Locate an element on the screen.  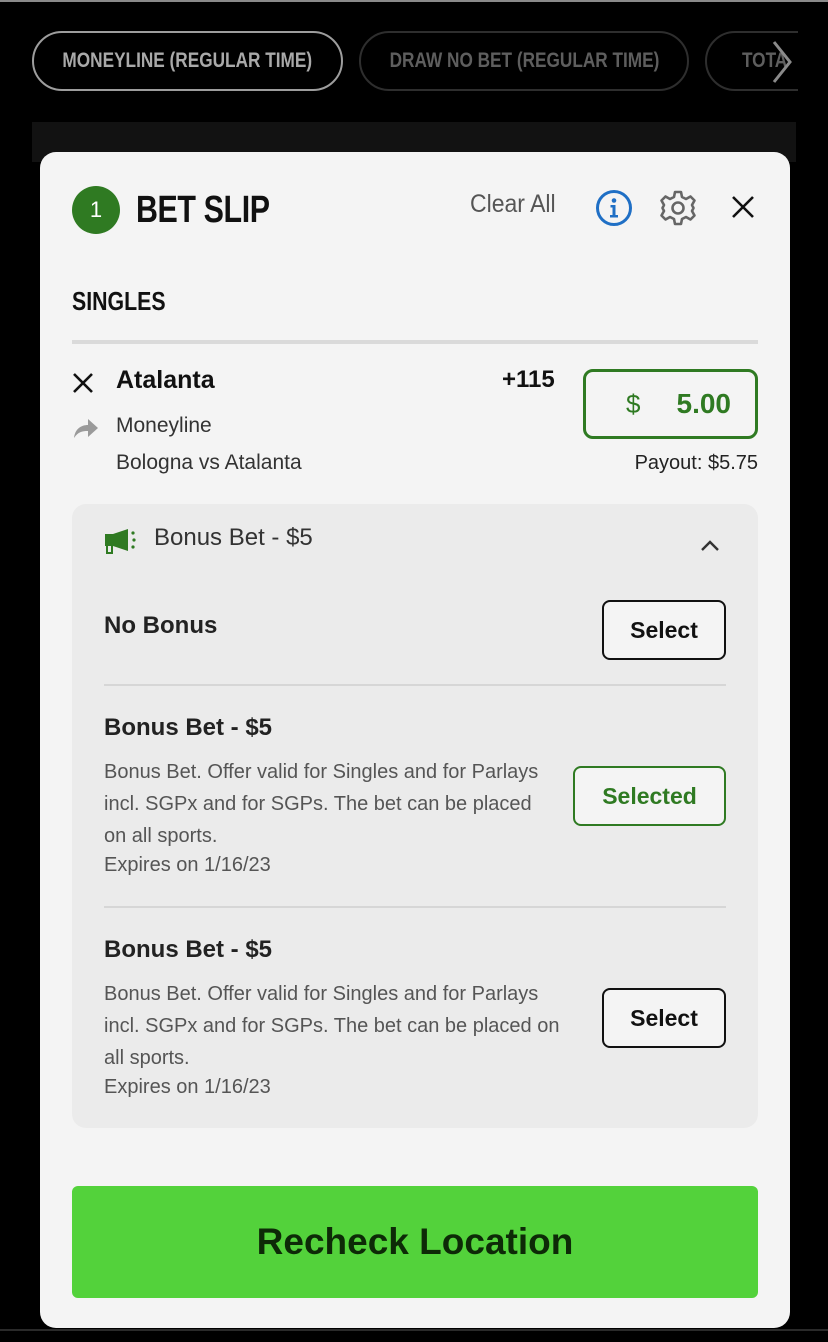
share-arrow-icon is located at coordinates (86, 428).